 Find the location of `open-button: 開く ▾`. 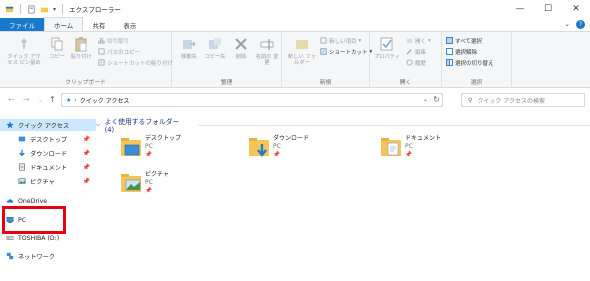

open-button: 開く ▾ is located at coordinates (418, 40).